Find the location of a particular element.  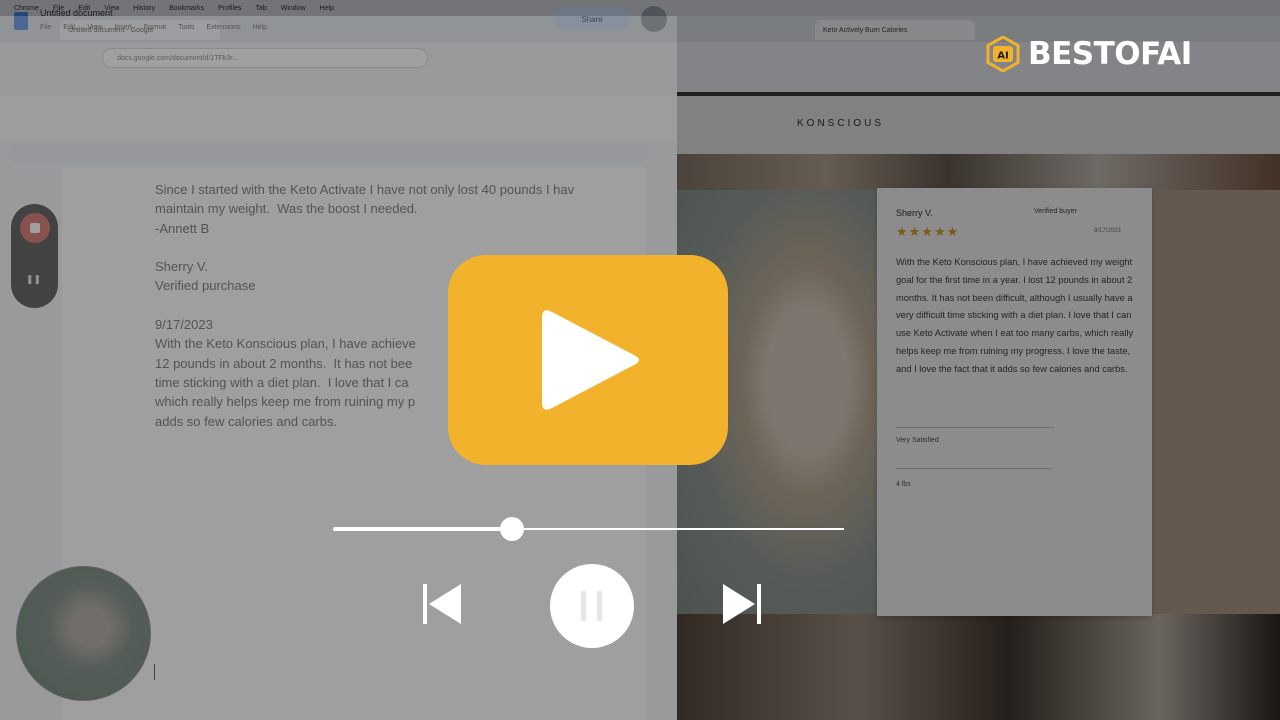

brand-badge-icon: AI is located at coordinates (1003, 54).